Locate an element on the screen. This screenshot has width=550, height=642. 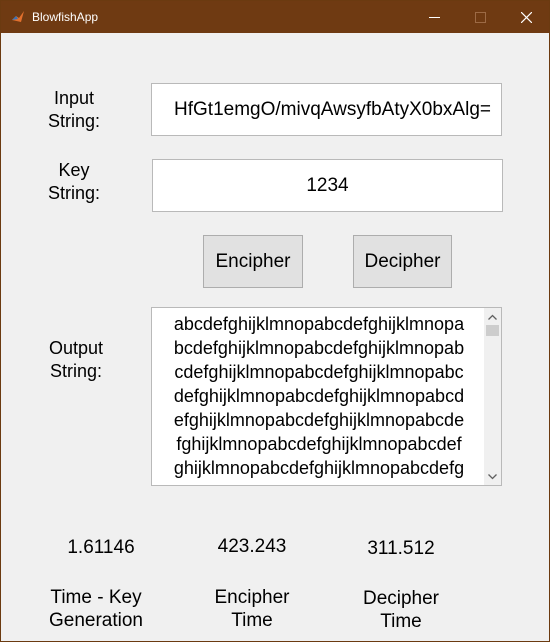
close-button is located at coordinates (526, 17).